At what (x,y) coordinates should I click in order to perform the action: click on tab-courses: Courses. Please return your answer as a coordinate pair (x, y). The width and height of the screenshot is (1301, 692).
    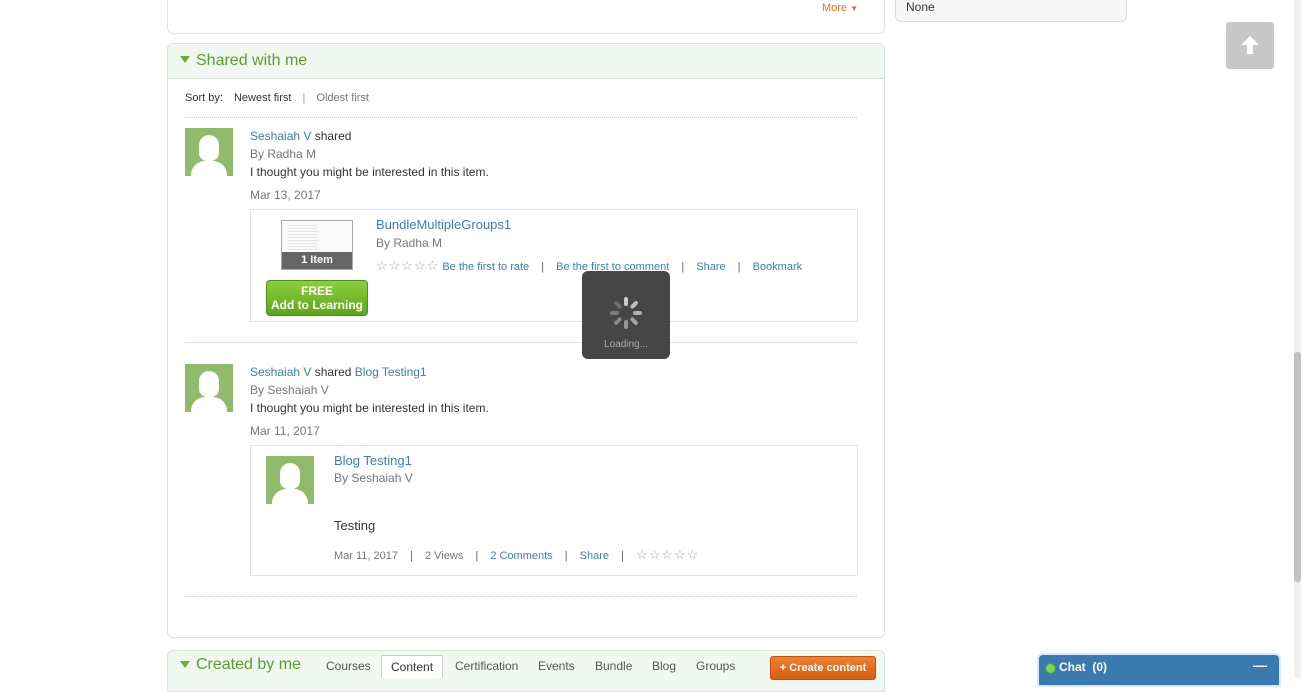
    Looking at the image, I should click on (348, 666).